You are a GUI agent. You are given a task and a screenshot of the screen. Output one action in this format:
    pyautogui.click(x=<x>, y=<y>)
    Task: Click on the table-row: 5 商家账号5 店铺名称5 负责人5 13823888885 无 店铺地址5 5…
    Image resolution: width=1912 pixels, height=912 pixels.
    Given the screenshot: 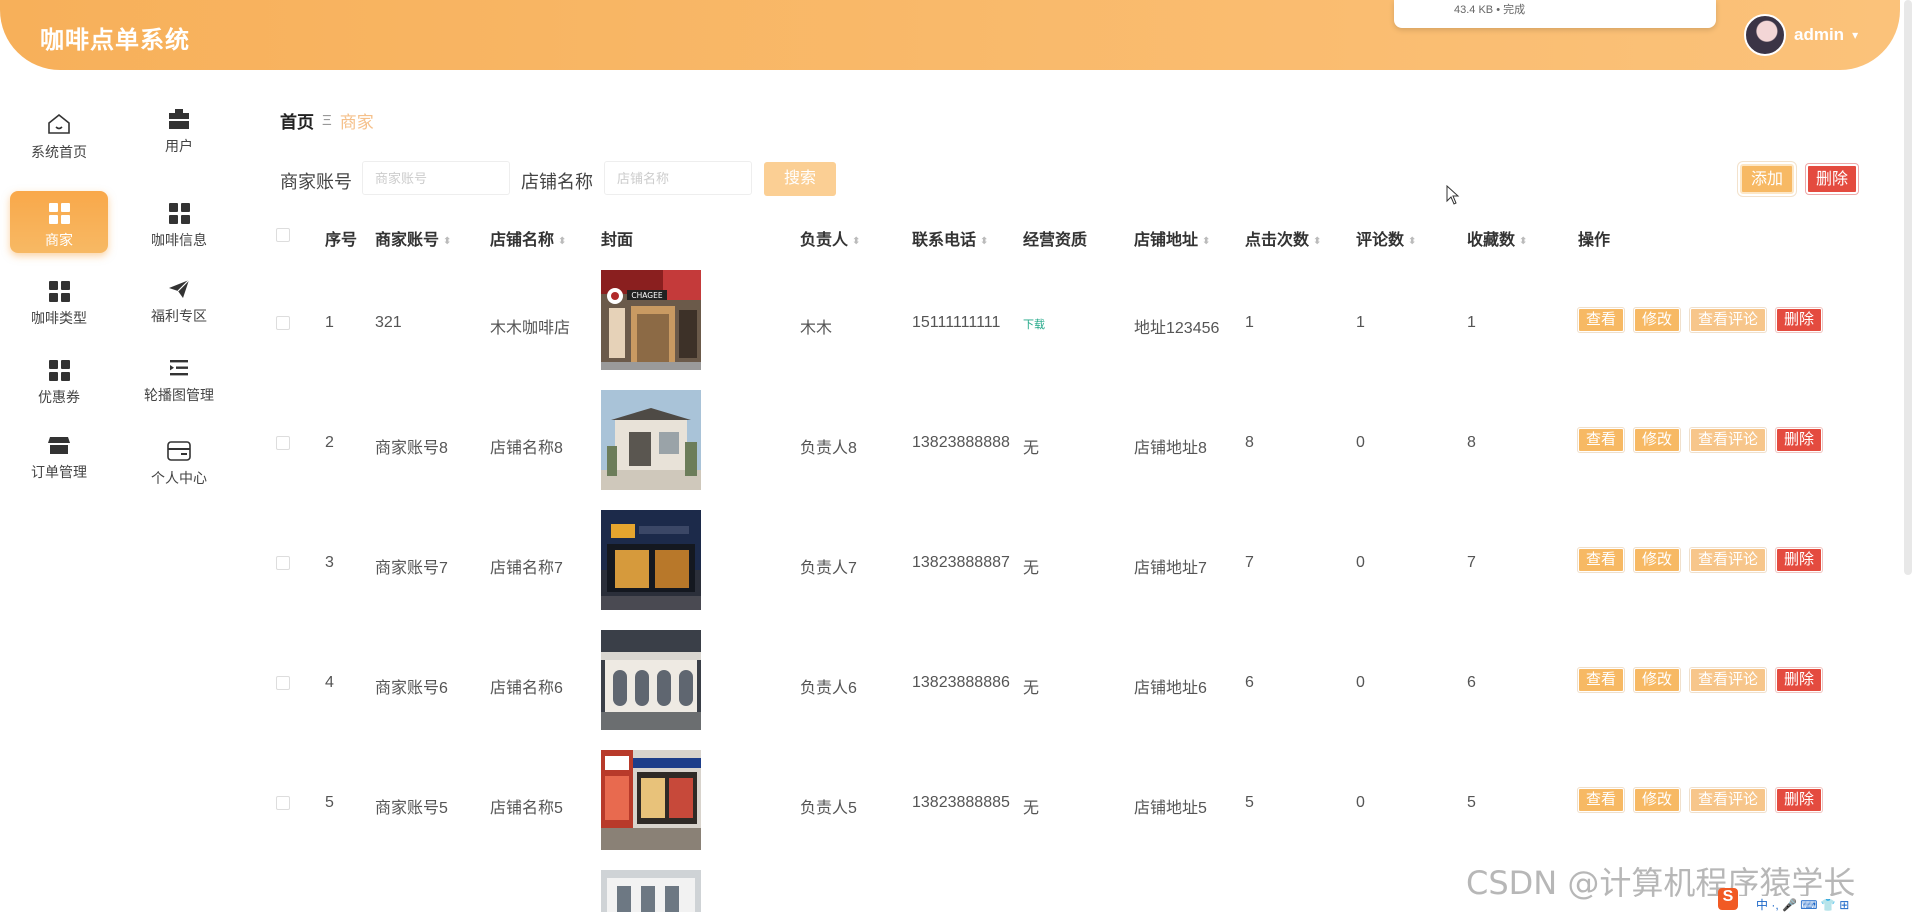 What is the action you would take?
    pyautogui.click(x=956, y=810)
    